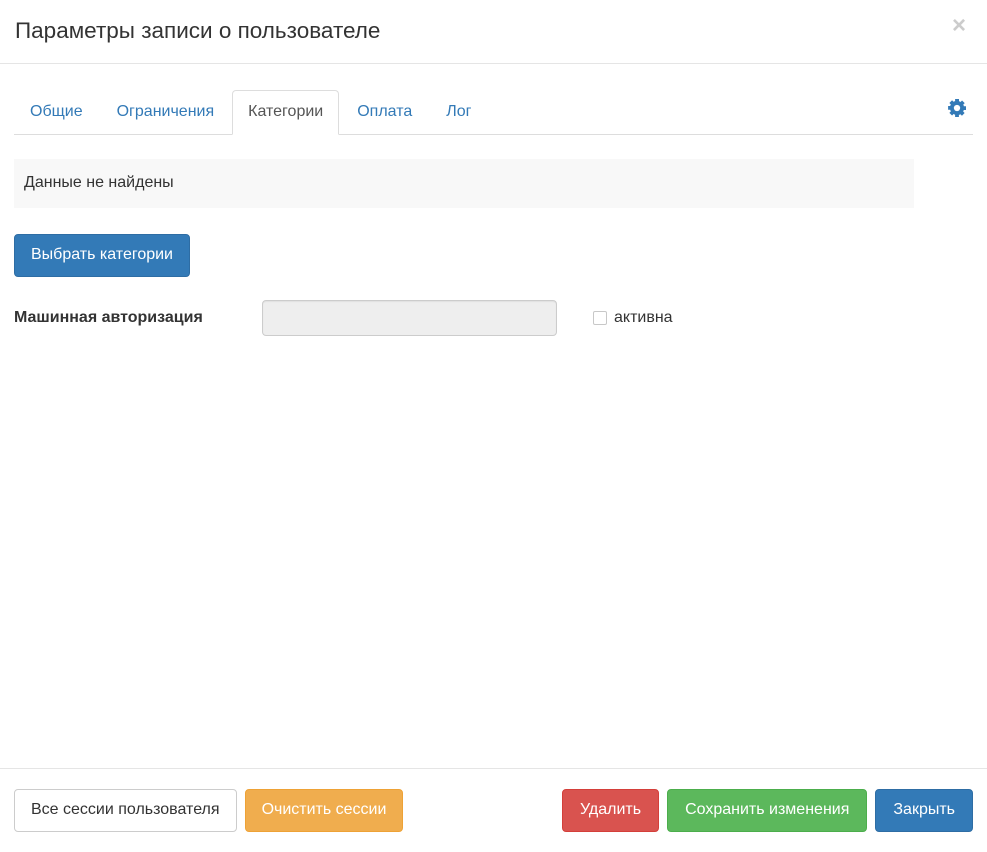 The width and height of the screenshot is (987, 852). What do you see at coordinates (959, 26) in the screenshot?
I see `close-icon: ×` at bounding box center [959, 26].